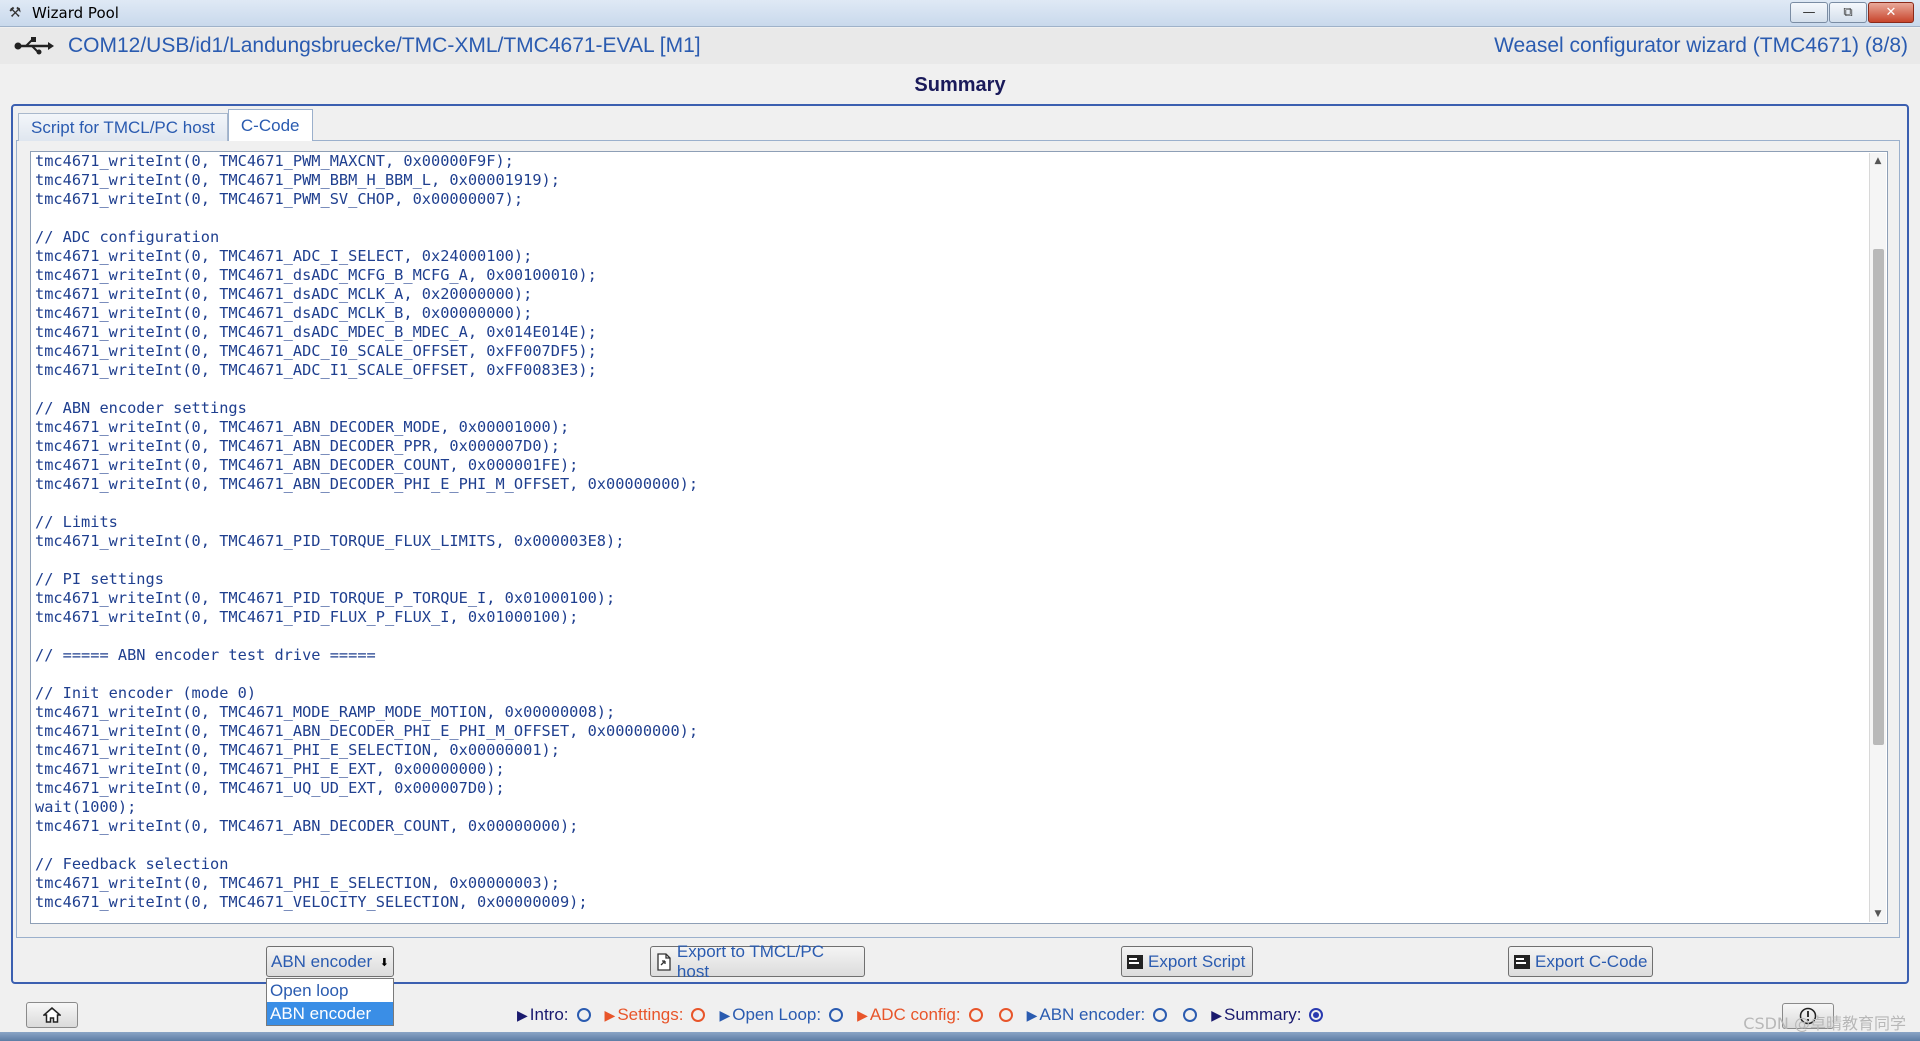 Image resolution: width=1920 pixels, height=1041 pixels. I want to click on export-code-icon, so click(1522, 962).